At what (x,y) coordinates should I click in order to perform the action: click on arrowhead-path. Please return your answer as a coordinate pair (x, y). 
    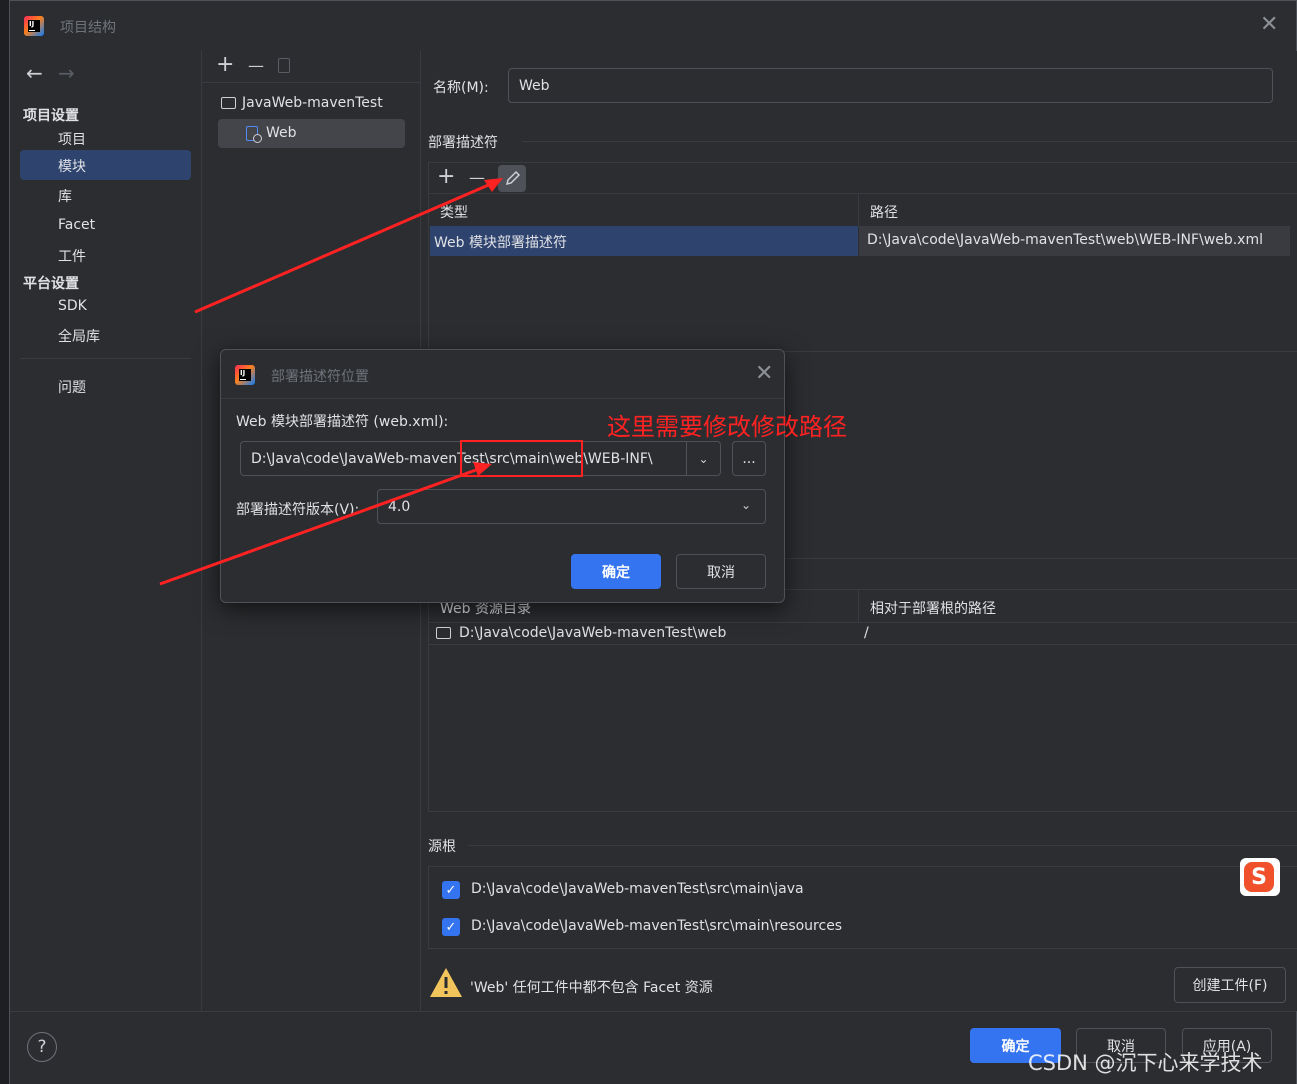
    Looking at the image, I should click on (482, 469).